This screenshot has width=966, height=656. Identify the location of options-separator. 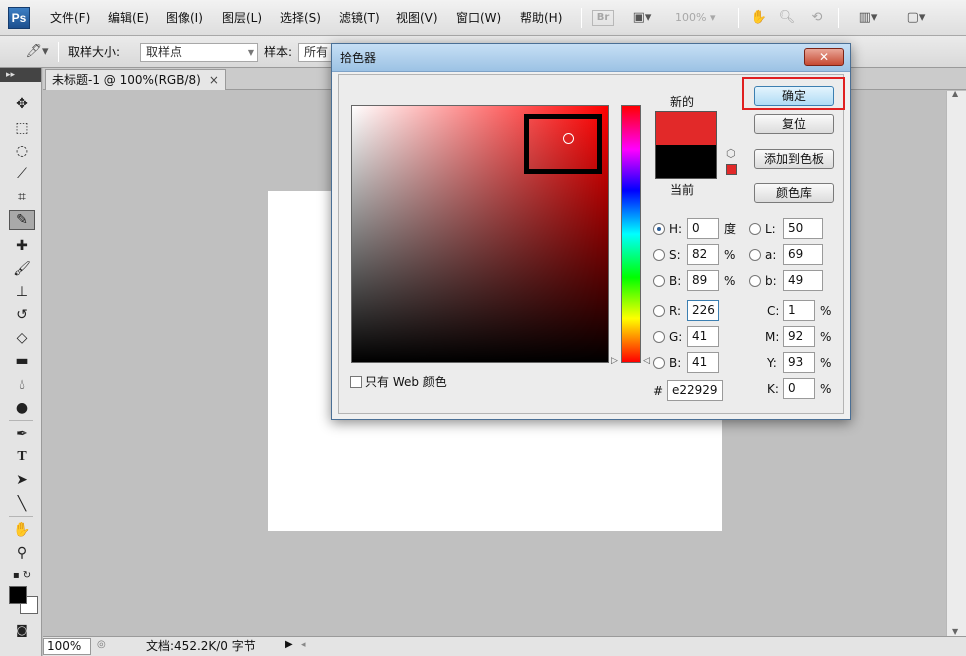
(58, 52).